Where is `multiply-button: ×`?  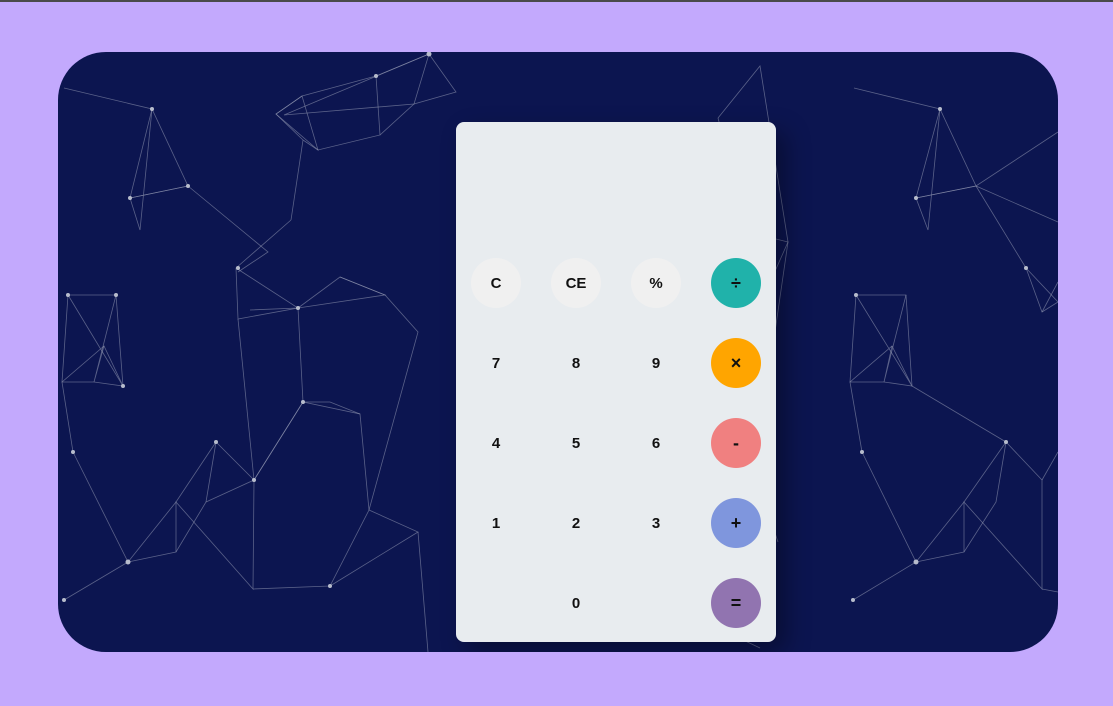 multiply-button: × is located at coordinates (736, 363).